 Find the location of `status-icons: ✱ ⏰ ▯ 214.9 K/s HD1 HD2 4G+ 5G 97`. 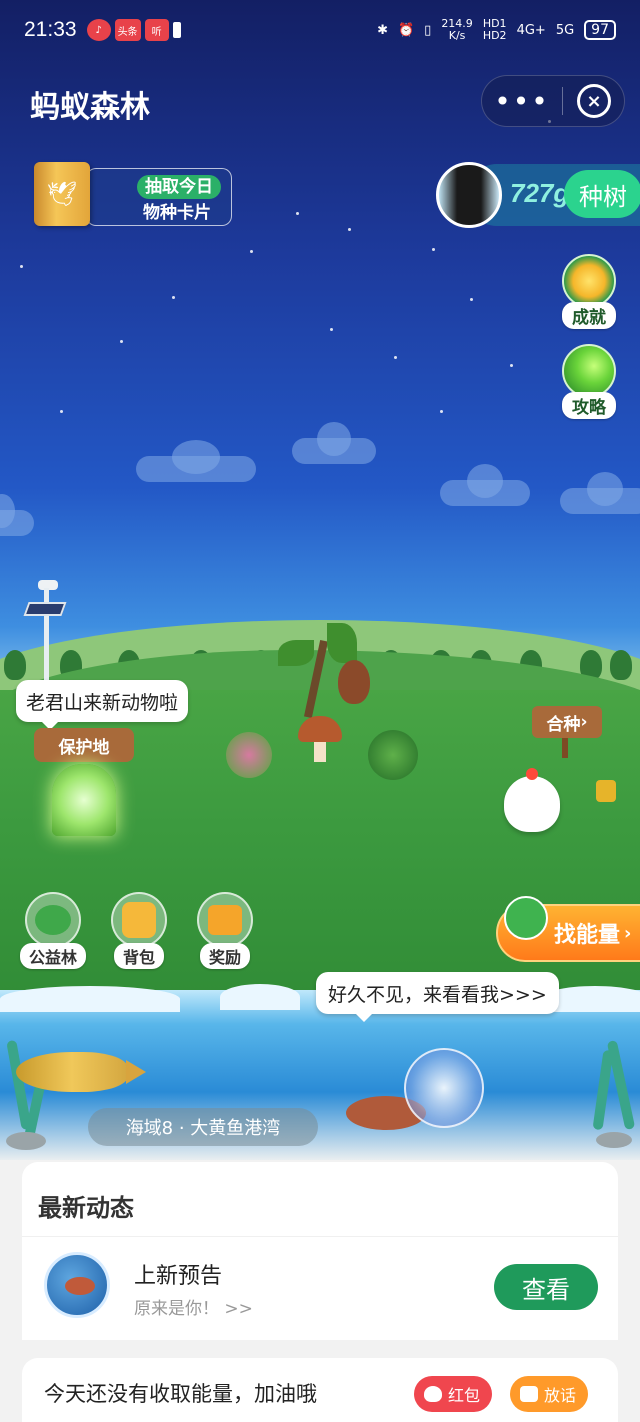

status-icons: ✱ ⏰ ▯ 214.9 K/s HD1 HD2 4G+ 5G 97 is located at coordinates (496, 30).